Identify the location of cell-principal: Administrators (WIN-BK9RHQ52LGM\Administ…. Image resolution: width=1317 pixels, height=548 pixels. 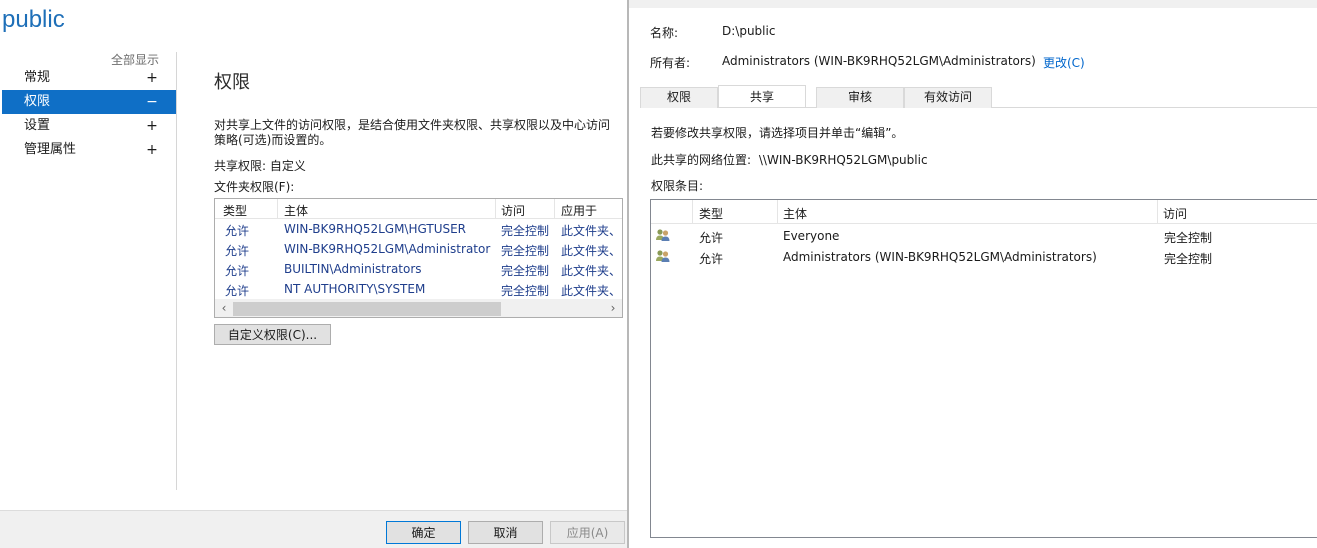
(940, 257).